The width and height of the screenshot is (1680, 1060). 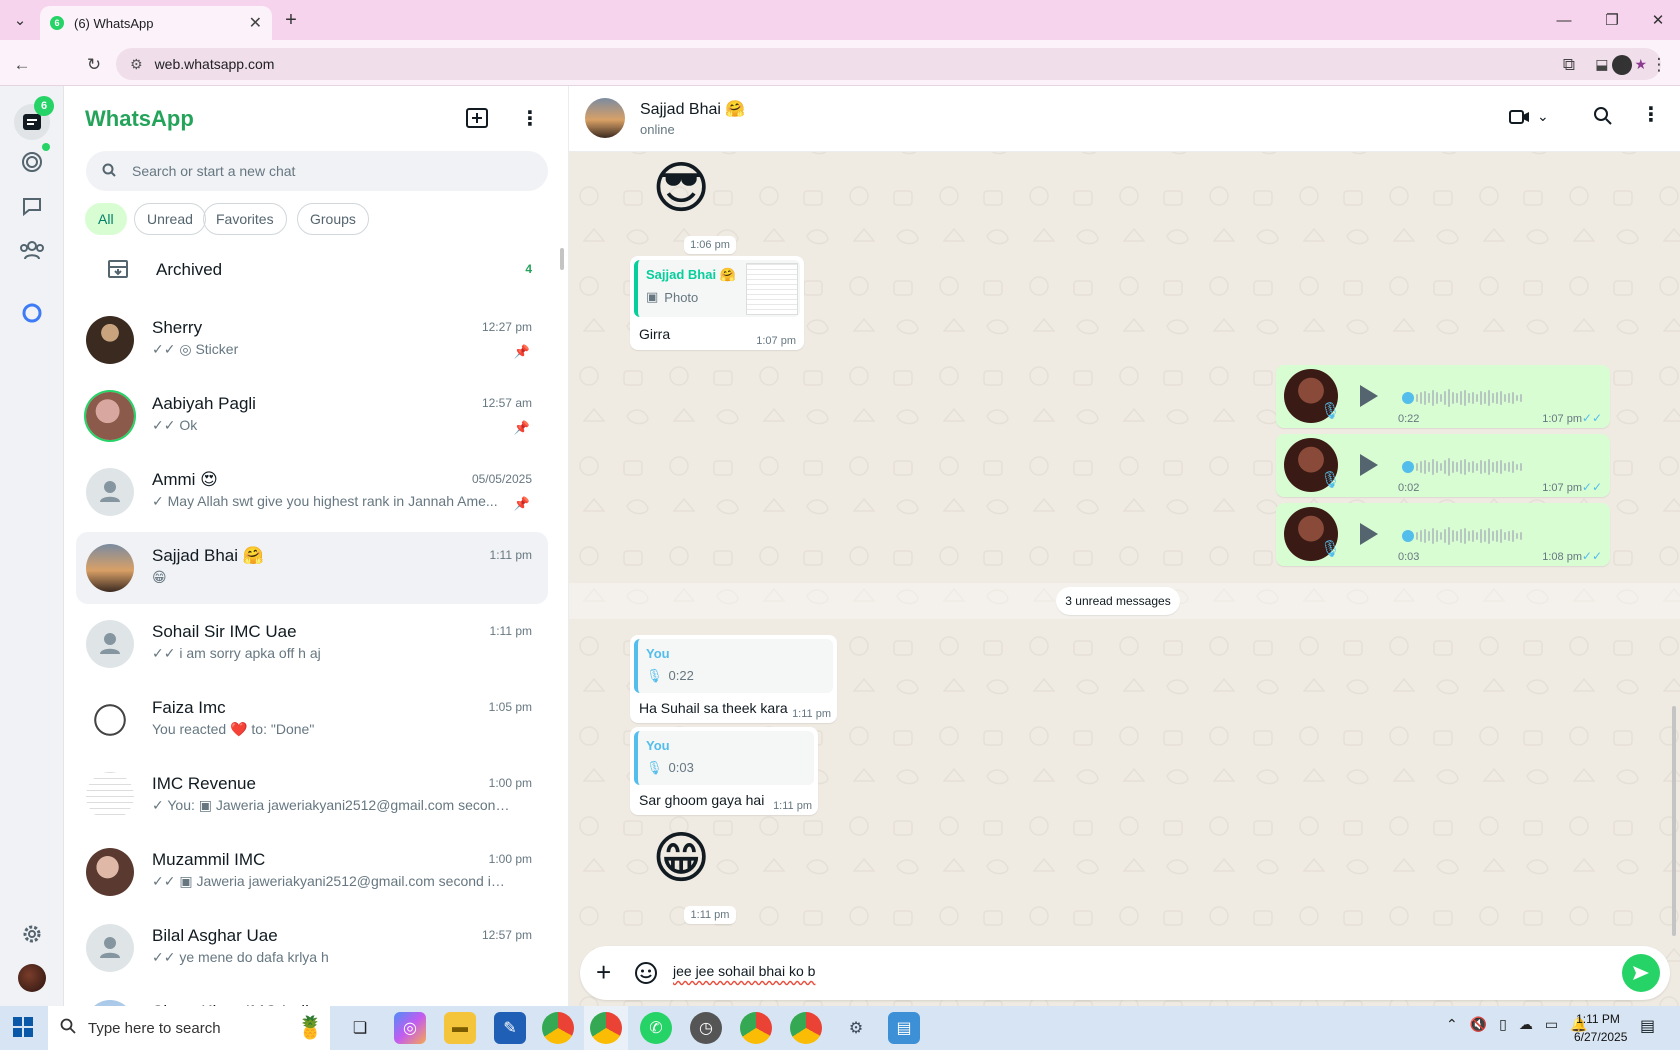 What do you see at coordinates (772, 289) in the screenshot?
I see `quoted-photo-thumbnail` at bounding box center [772, 289].